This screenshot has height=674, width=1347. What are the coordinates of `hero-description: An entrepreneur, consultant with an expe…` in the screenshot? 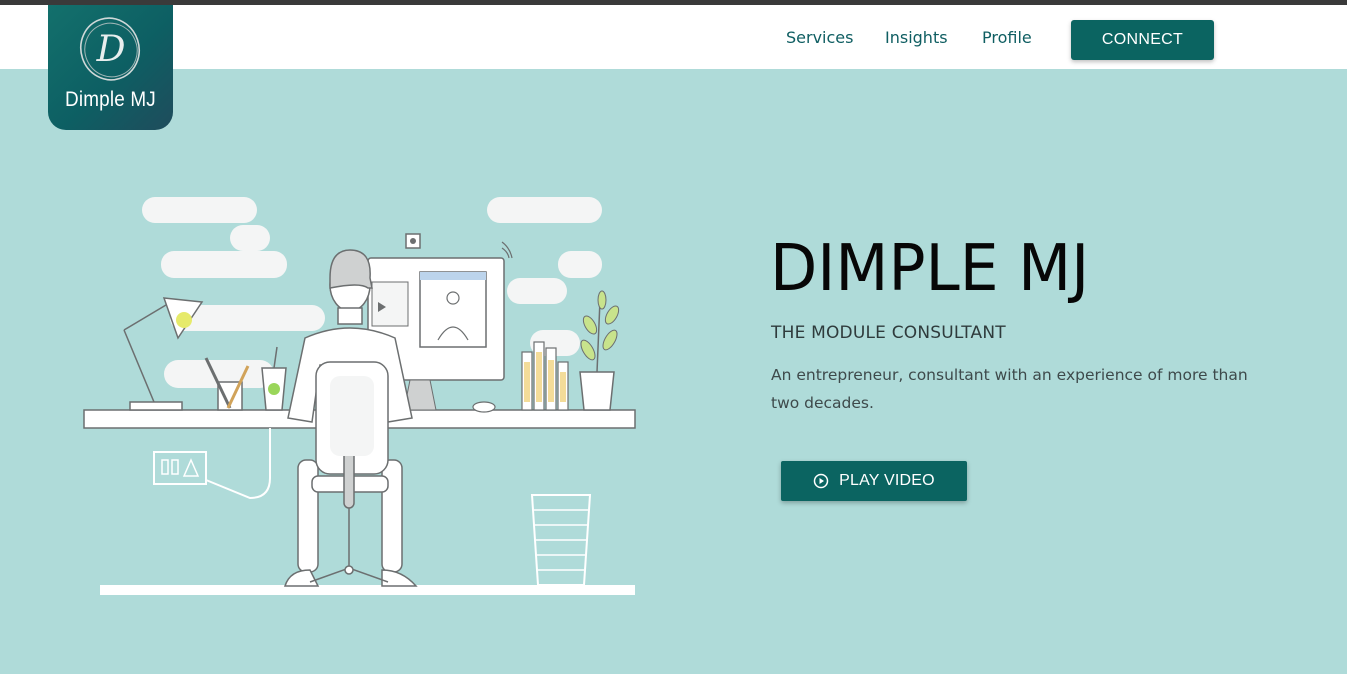 It's located at (1009, 389).